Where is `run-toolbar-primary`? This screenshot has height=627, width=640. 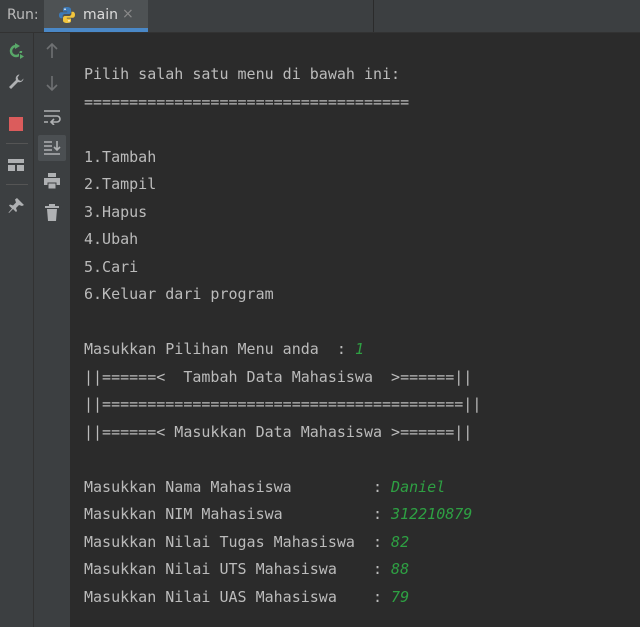 run-toolbar-primary is located at coordinates (17, 330).